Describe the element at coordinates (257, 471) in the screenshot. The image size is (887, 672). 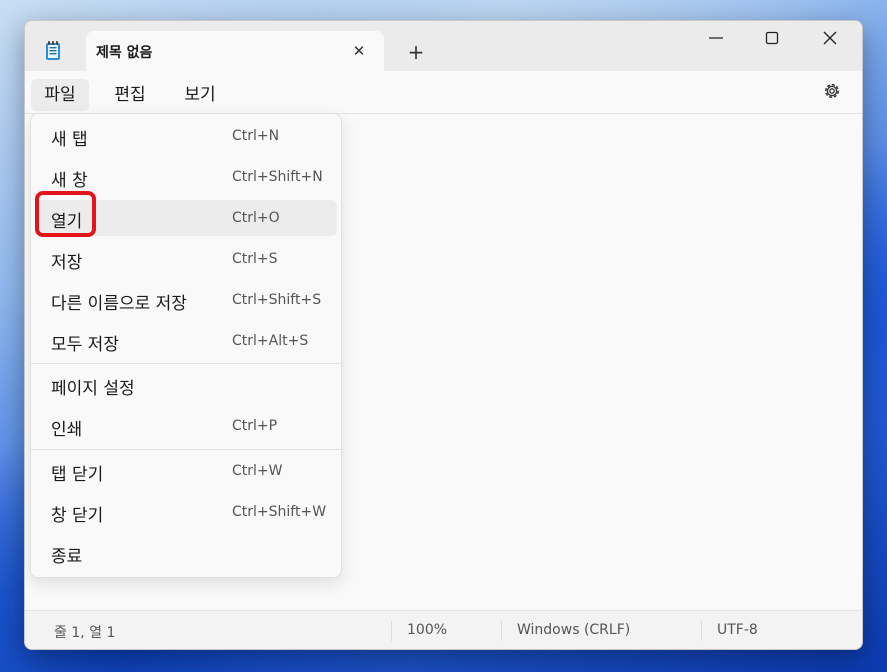
I see `menu-item-shortcut: Ctrl+W` at that location.